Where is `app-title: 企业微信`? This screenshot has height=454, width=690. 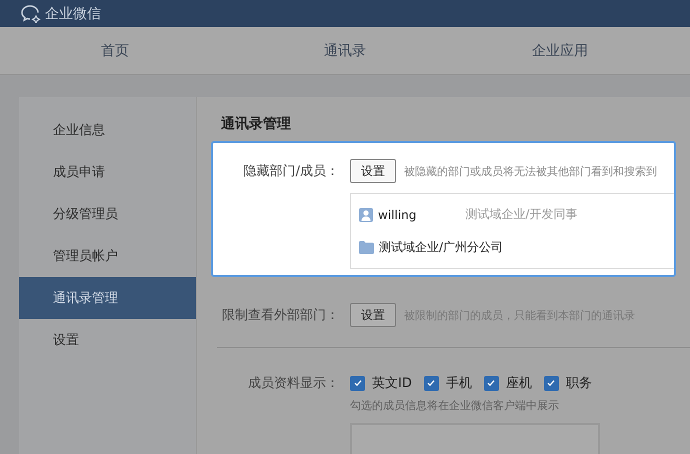
app-title: 企业微信 is located at coordinates (73, 13).